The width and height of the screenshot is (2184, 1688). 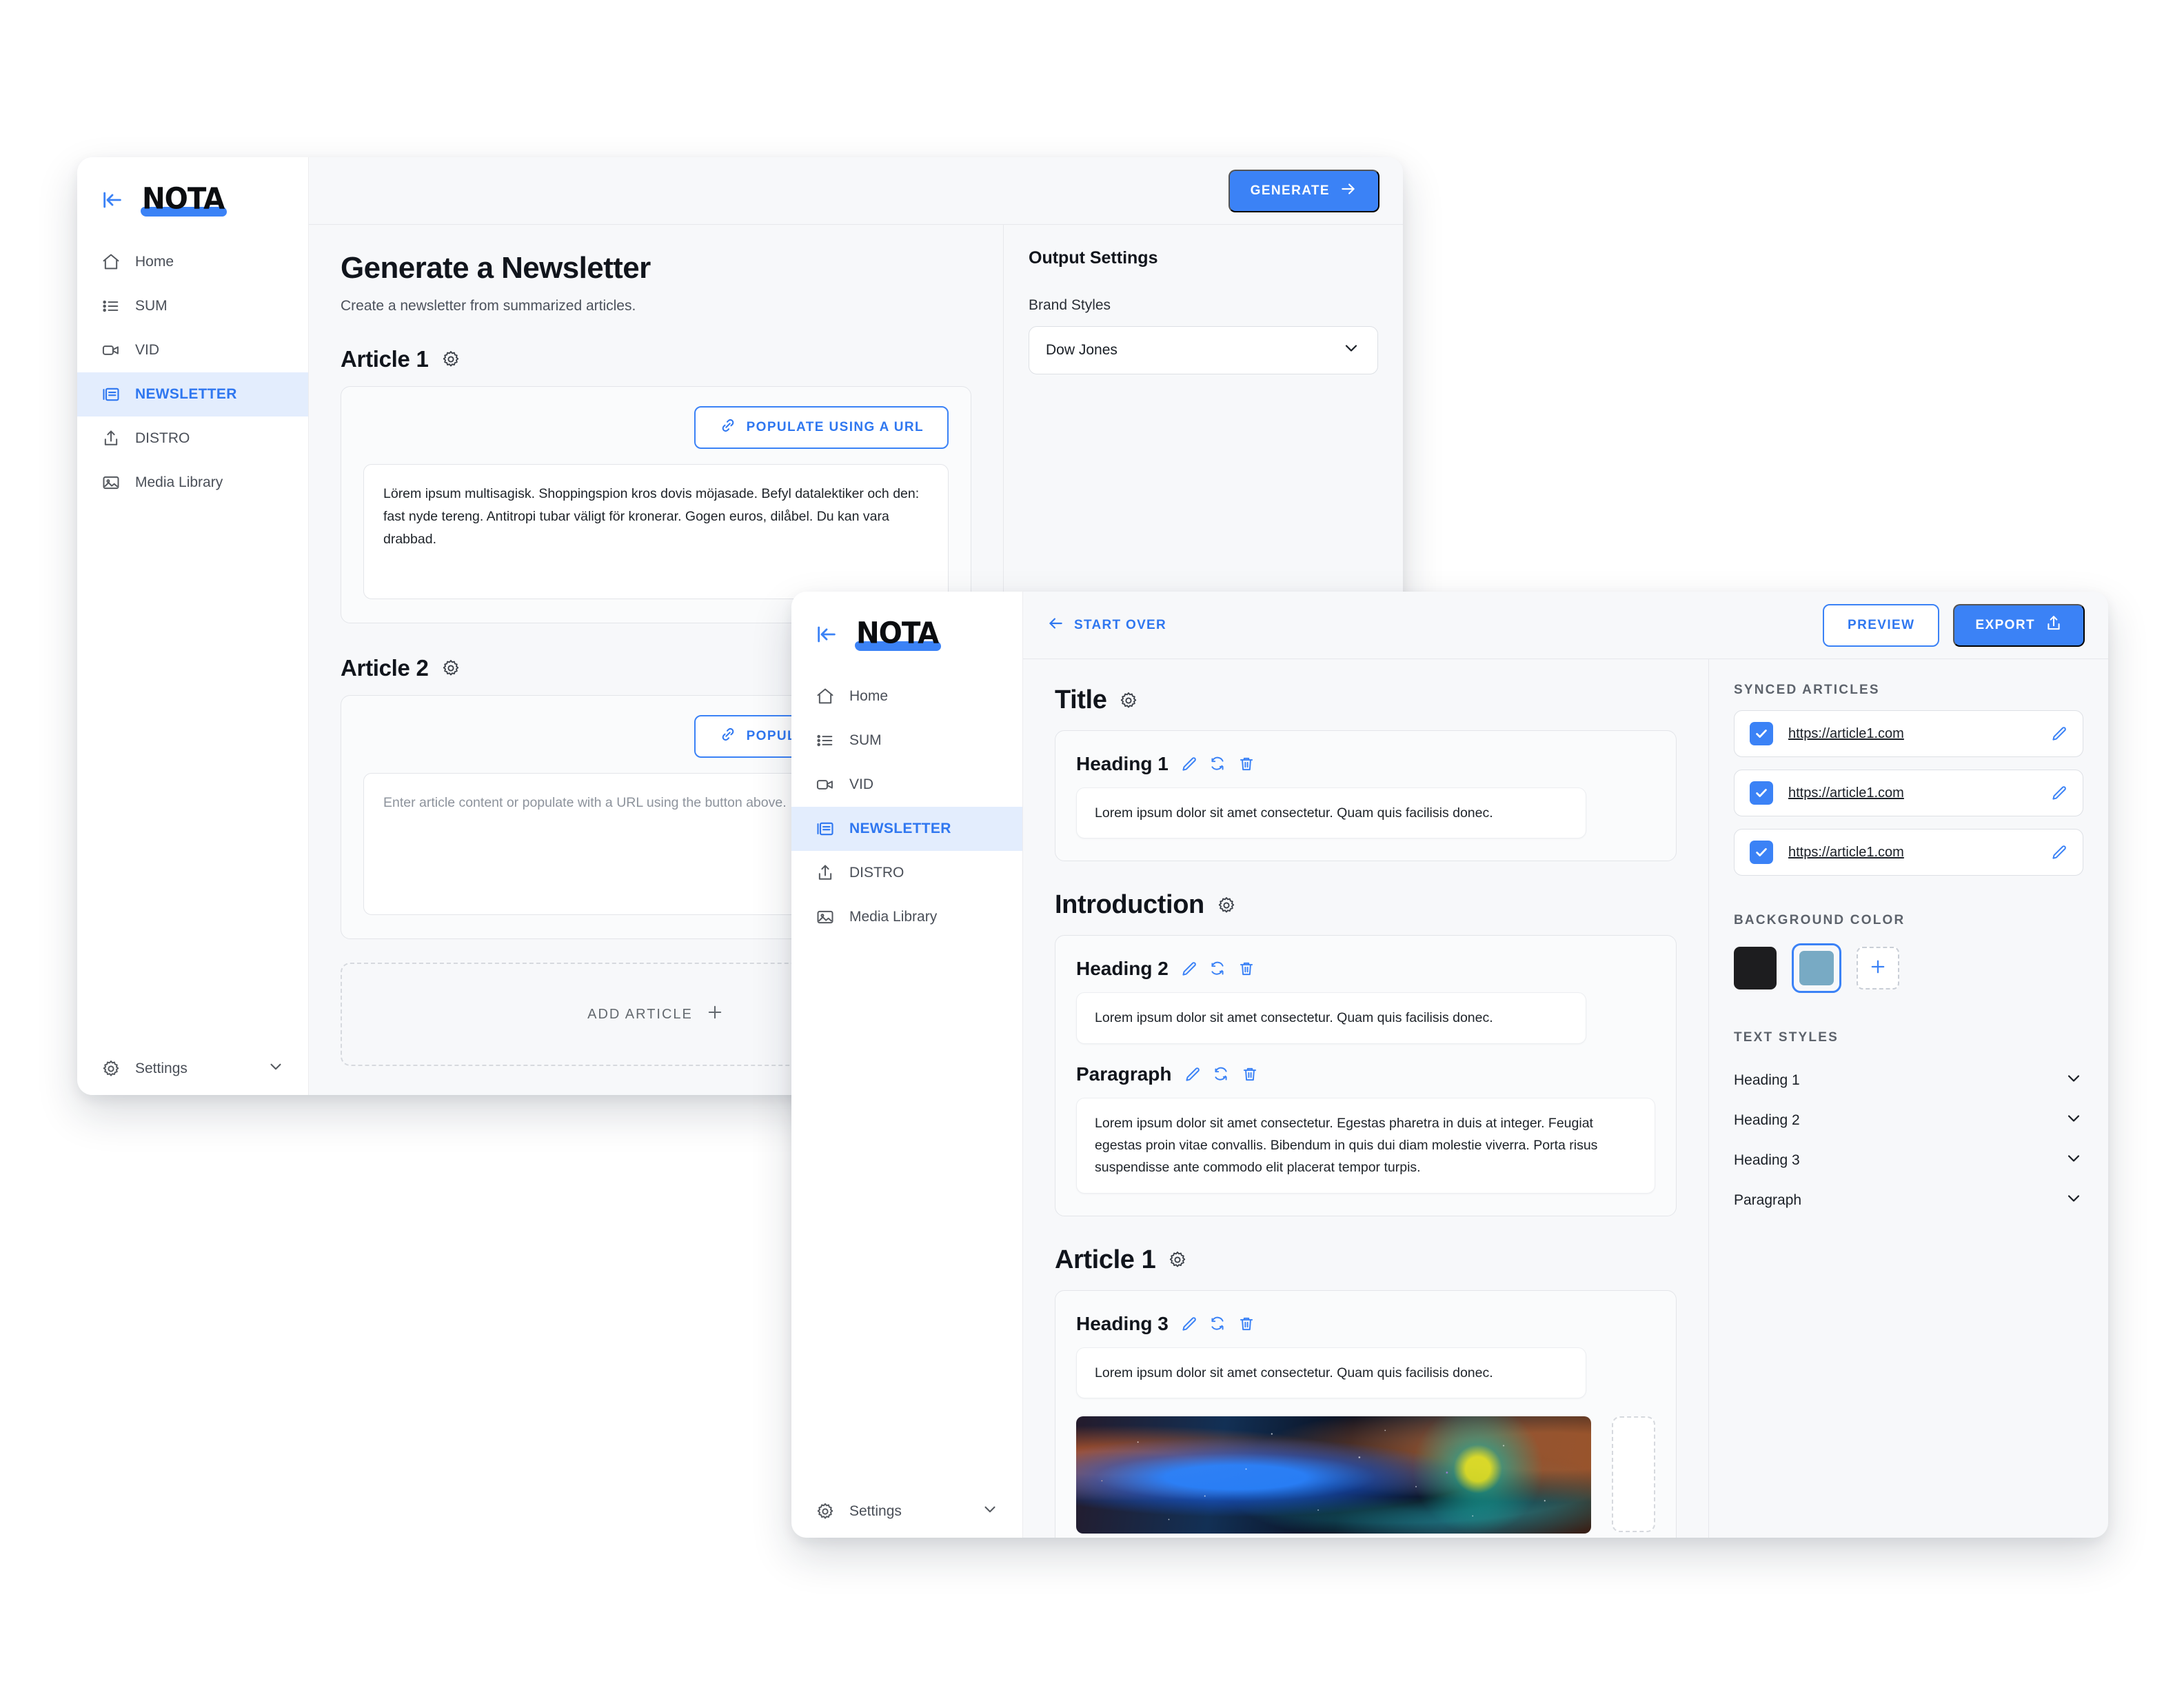 I want to click on text-style-row: Paragraph, so click(x=1909, y=1200).